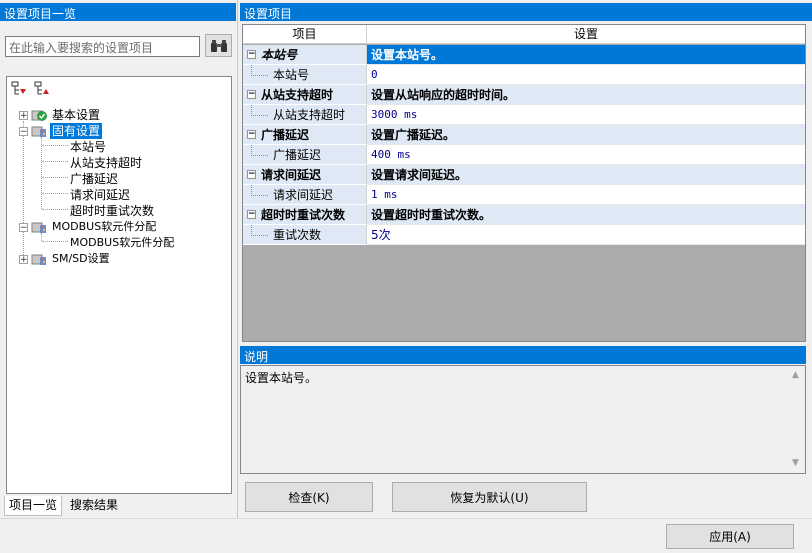 This screenshot has height=553, width=812. I want to click on category-description: 设置本站号。, so click(586, 55).